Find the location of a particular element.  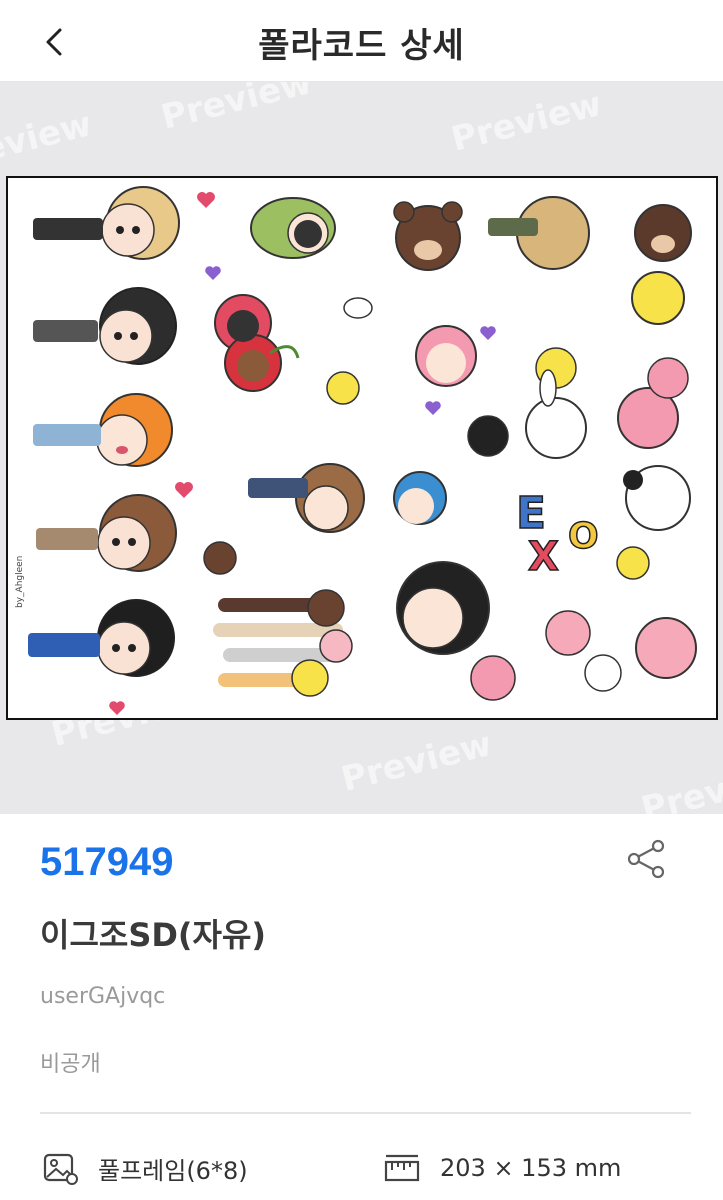

peach-characters is located at coordinates (621, 619).